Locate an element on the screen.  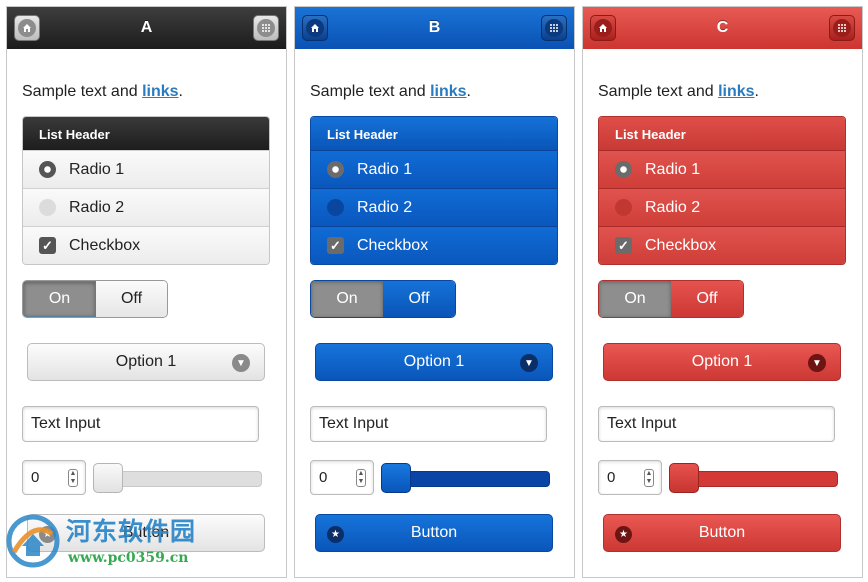
header-bar: B is located at coordinates (434, 28).